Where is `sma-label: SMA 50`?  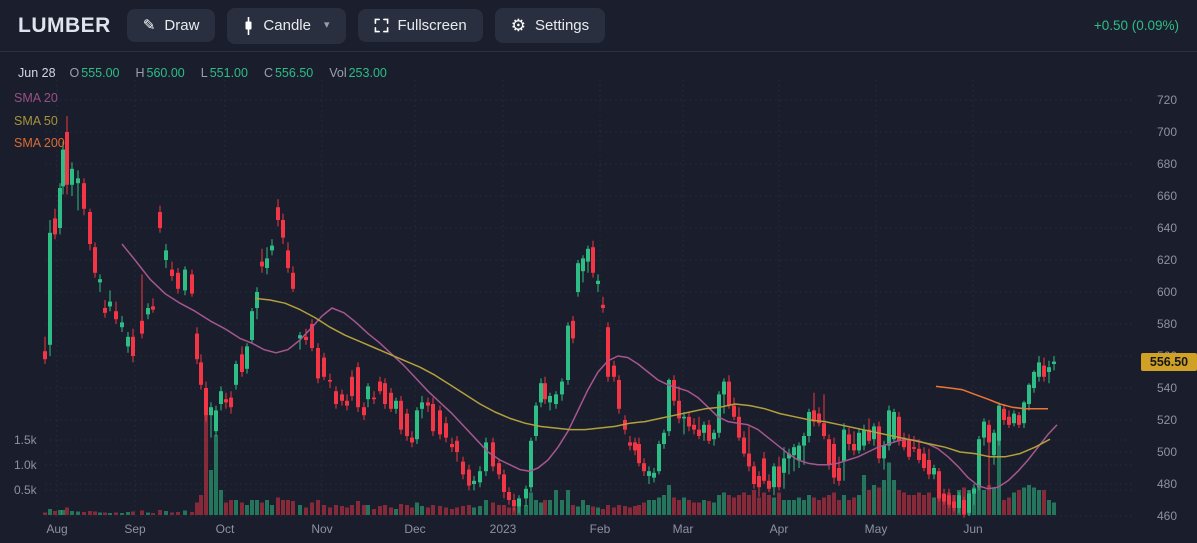
sma-label: SMA 50 is located at coordinates (36, 120).